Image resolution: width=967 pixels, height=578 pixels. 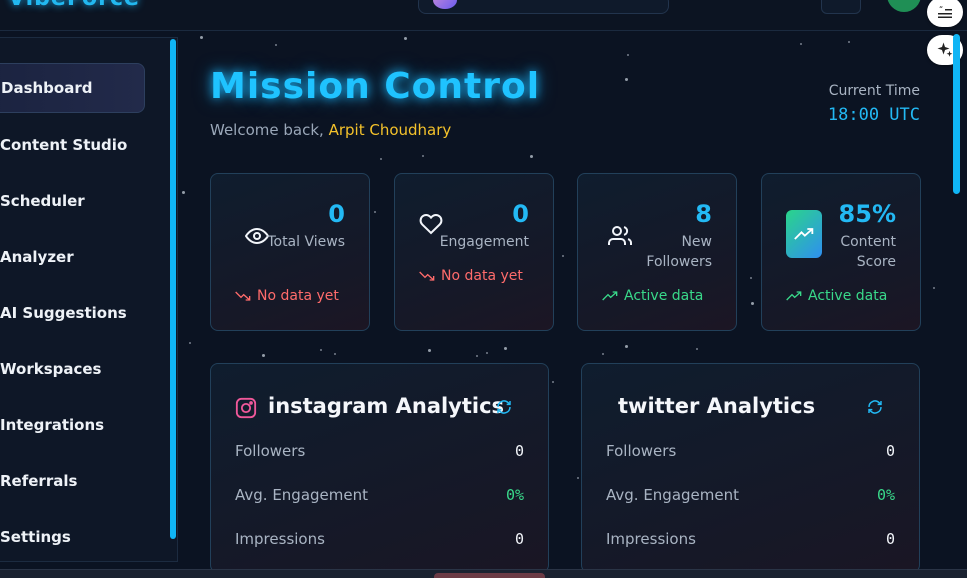 I want to click on panel-title: instagram Analytics, so click(x=386, y=406).